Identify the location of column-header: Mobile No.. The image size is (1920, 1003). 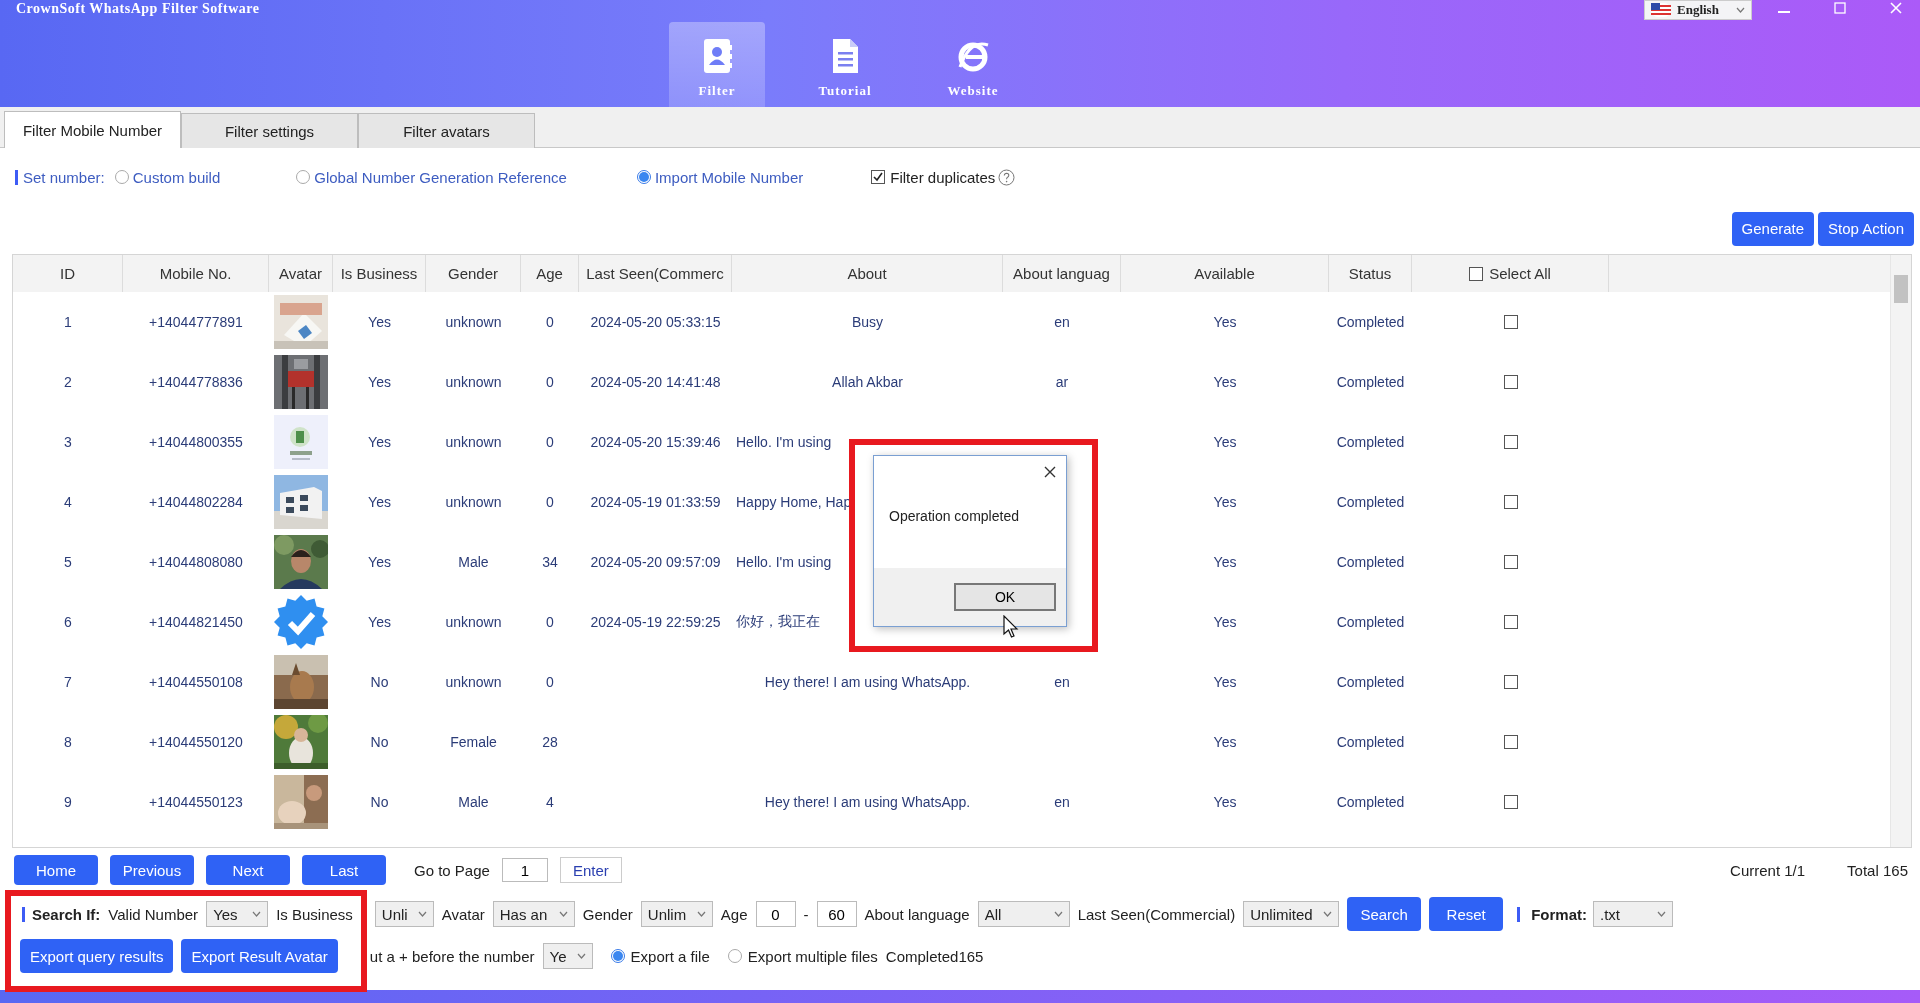
(196, 273).